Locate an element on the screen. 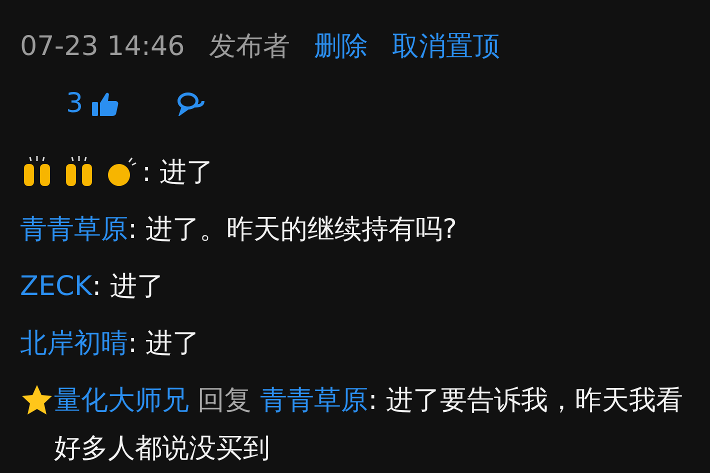 This screenshot has height=473, width=710. comment-text: : 进了 is located at coordinates (178, 173).